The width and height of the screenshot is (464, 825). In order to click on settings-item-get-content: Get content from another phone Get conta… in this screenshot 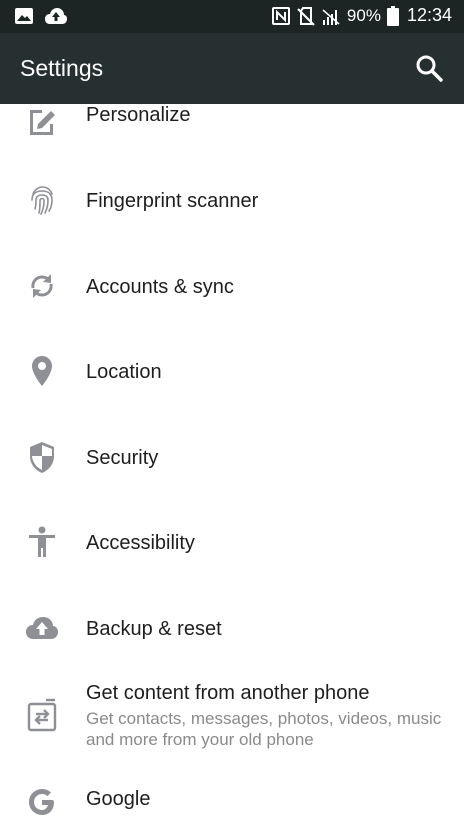, I will do `click(232, 717)`.